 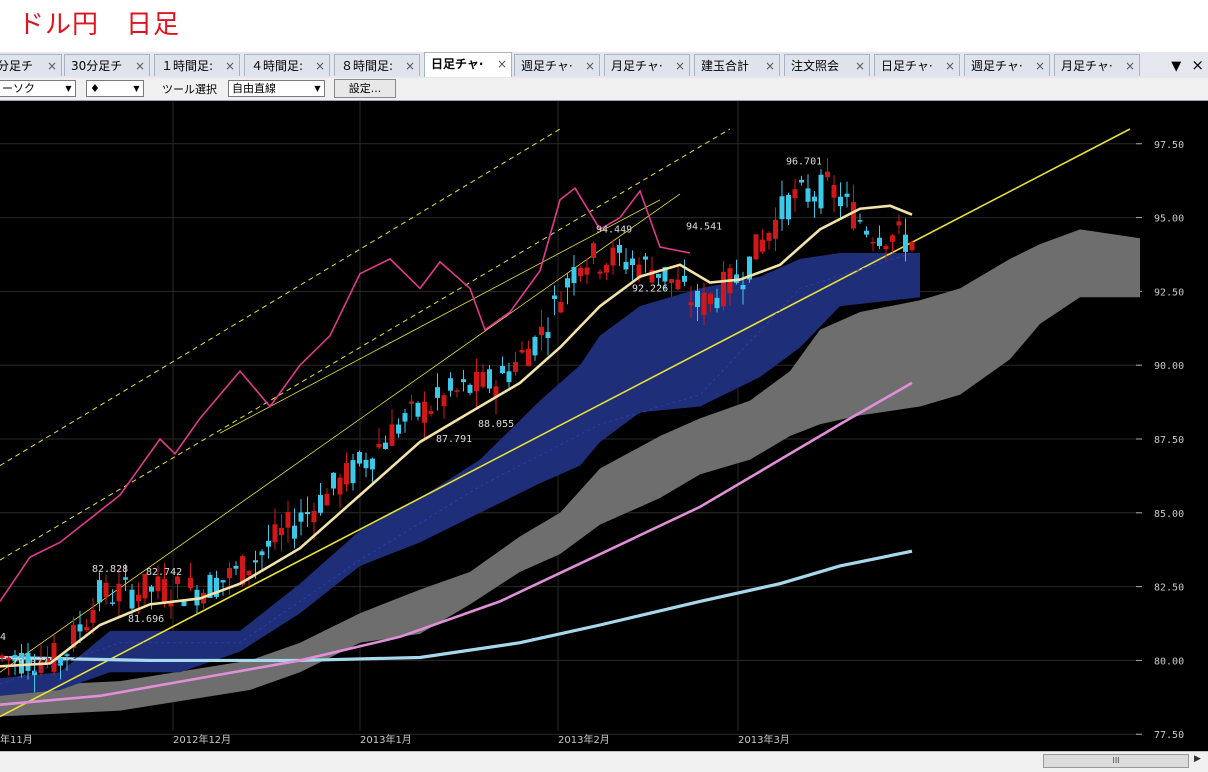 What do you see at coordinates (737, 65) in the screenshot?
I see `tab-chart-8: 建玉合計 ×` at bounding box center [737, 65].